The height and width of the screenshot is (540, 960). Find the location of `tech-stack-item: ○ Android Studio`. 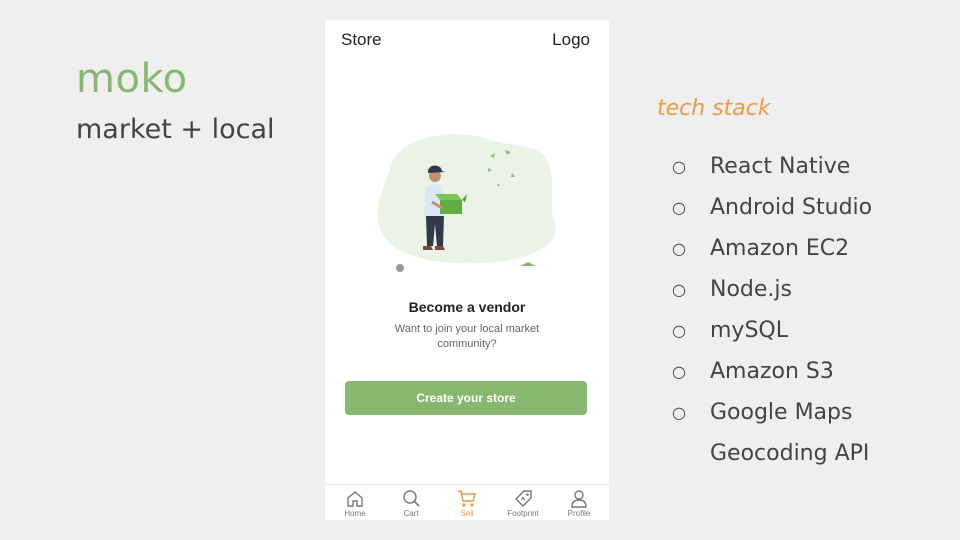

tech-stack-item: ○ Android Studio is located at coordinates (772, 209).